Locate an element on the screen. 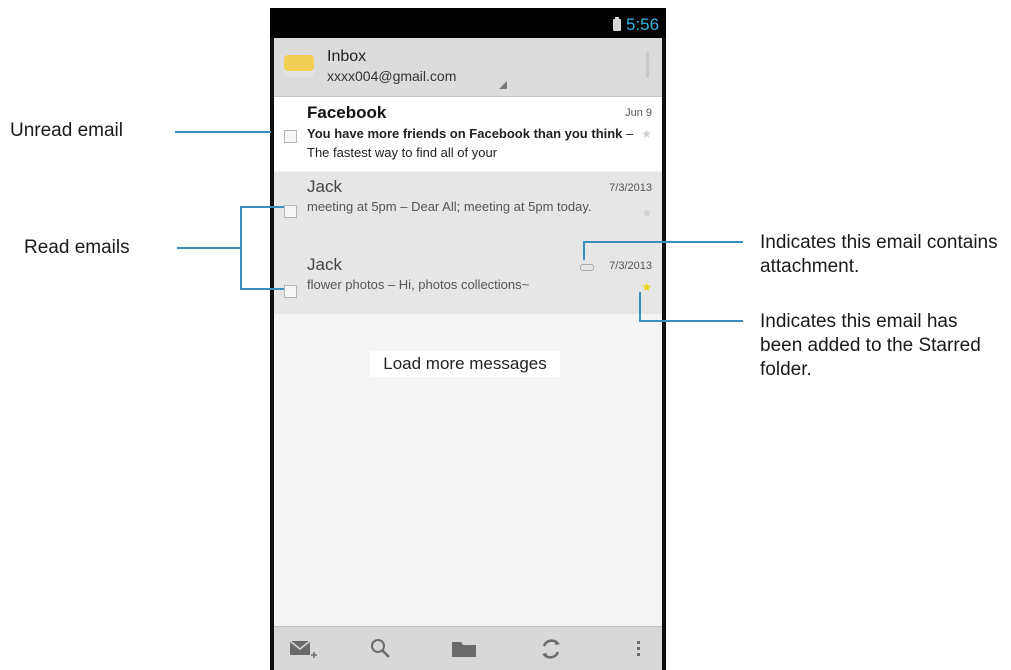 Image resolution: width=1011 pixels, height=670 pixels. email-sender: Facebook is located at coordinates (347, 112).